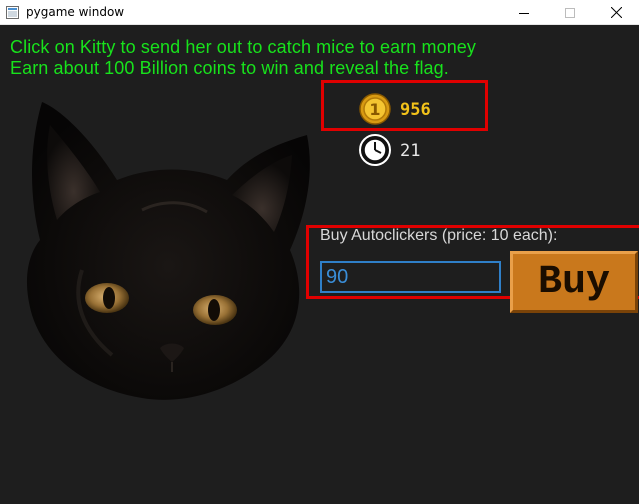 This screenshot has width=639, height=504. I want to click on minimize-icon, so click(524, 13).